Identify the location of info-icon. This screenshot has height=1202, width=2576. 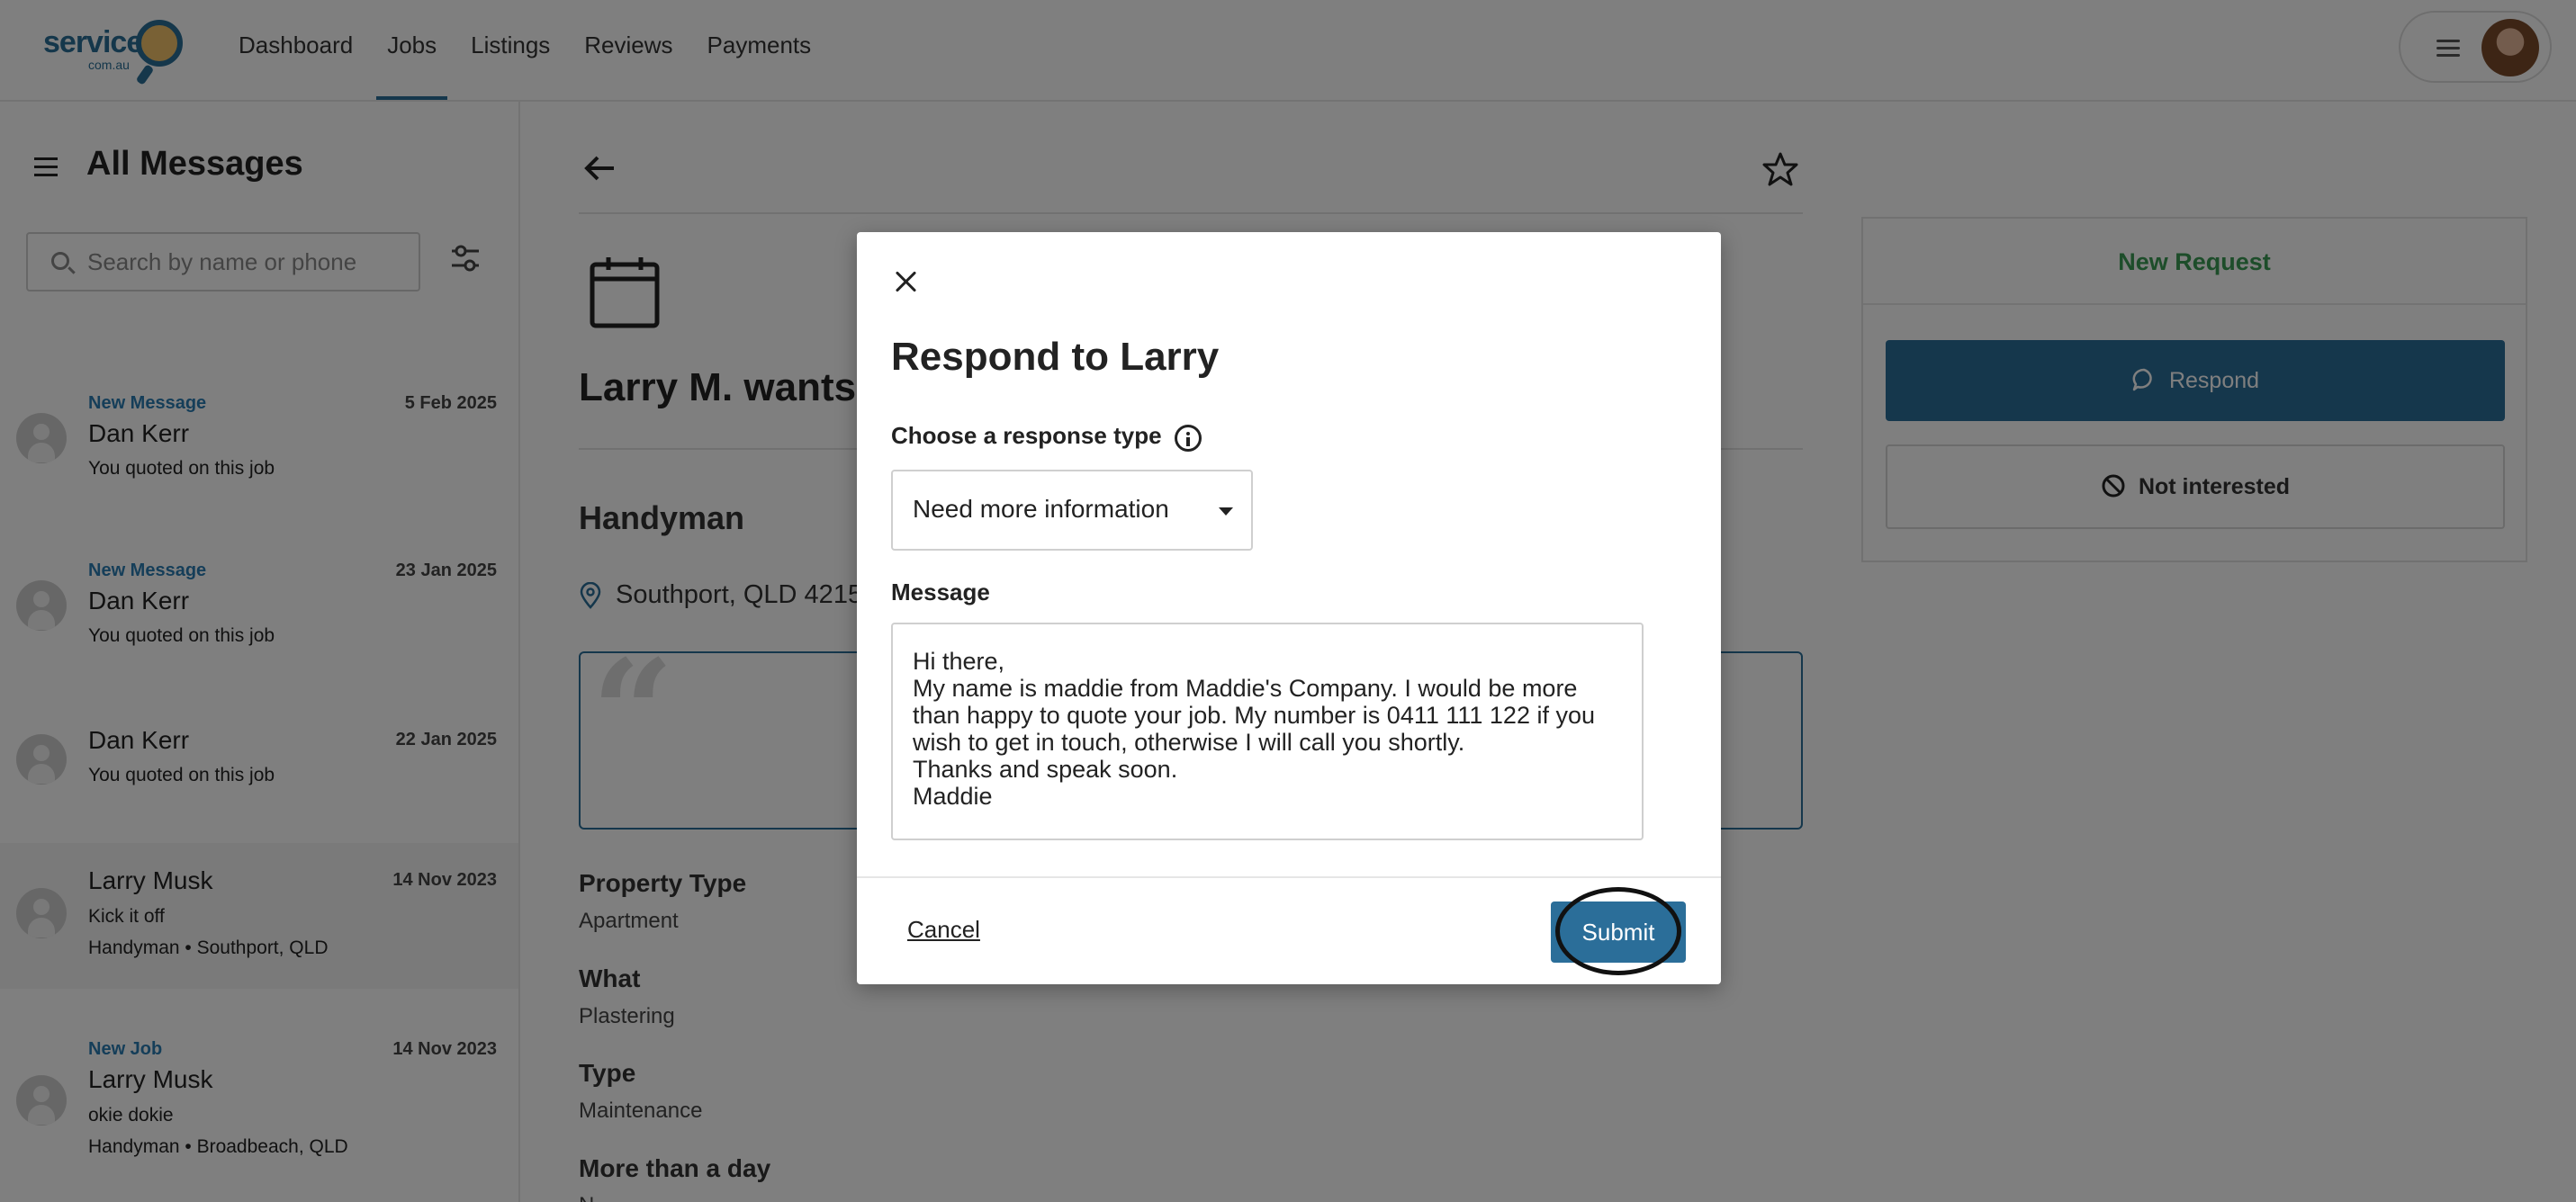
(1188, 438).